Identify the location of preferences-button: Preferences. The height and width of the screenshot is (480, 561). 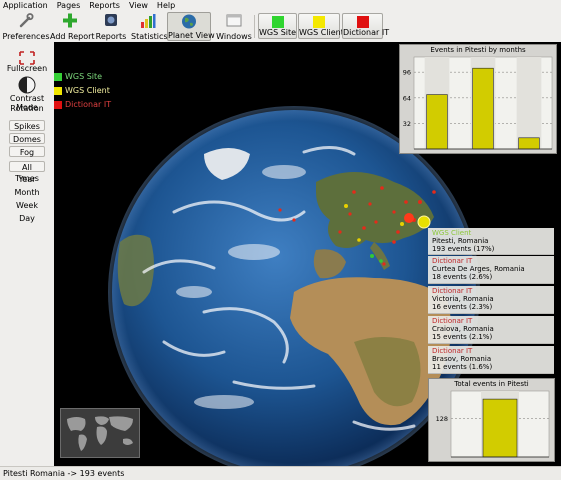
(26, 26).